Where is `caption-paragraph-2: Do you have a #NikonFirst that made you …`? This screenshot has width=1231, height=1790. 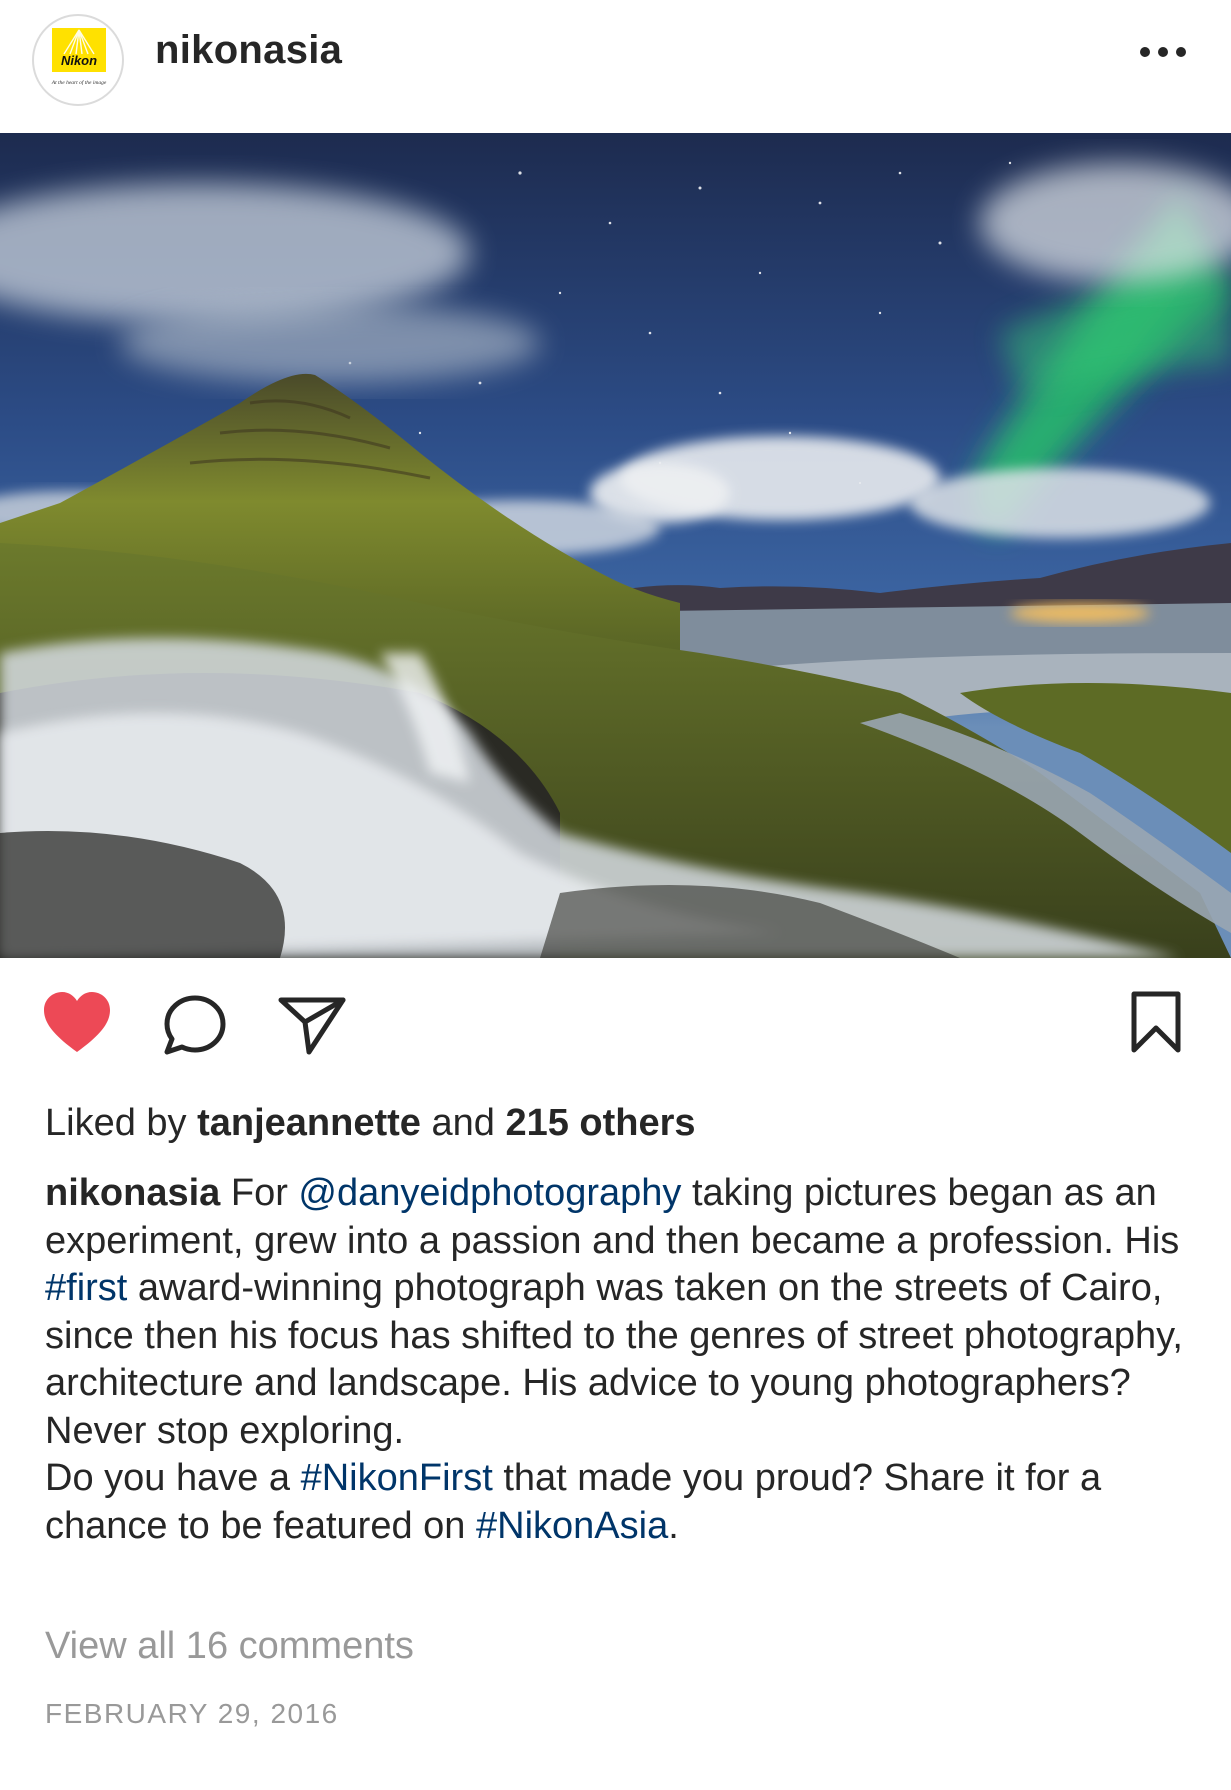
caption-paragraph-2: Do you have a #NikonFirst that made you … is located at coordinates (620, 1502).